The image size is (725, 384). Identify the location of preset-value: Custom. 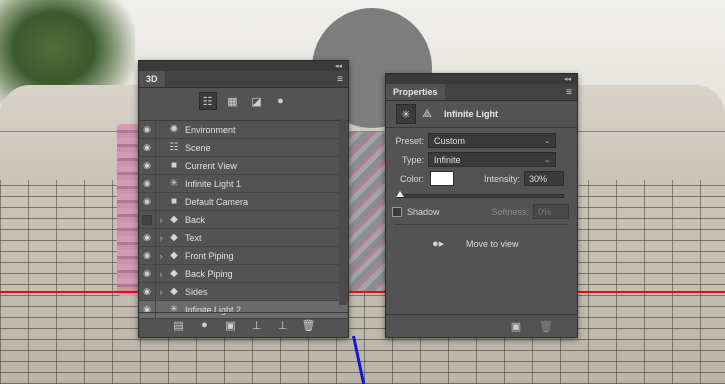
(450, 140).